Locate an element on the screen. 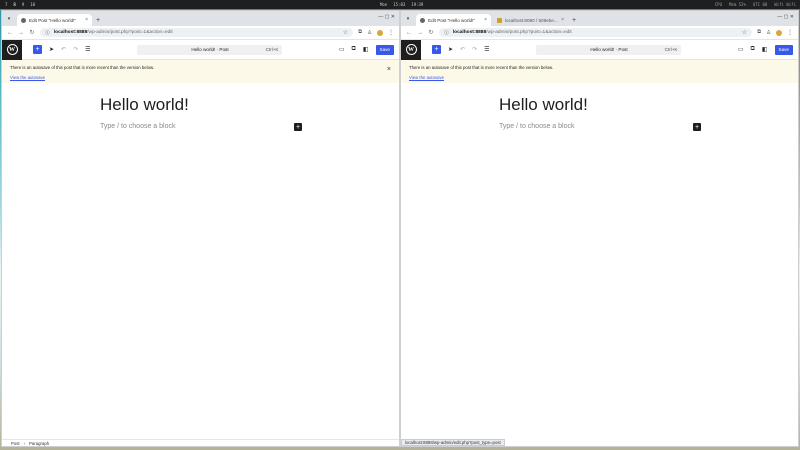 The image size is (800, 450). tab-title: Edit Post "Hello world!" is located at coordinates (52, 20).